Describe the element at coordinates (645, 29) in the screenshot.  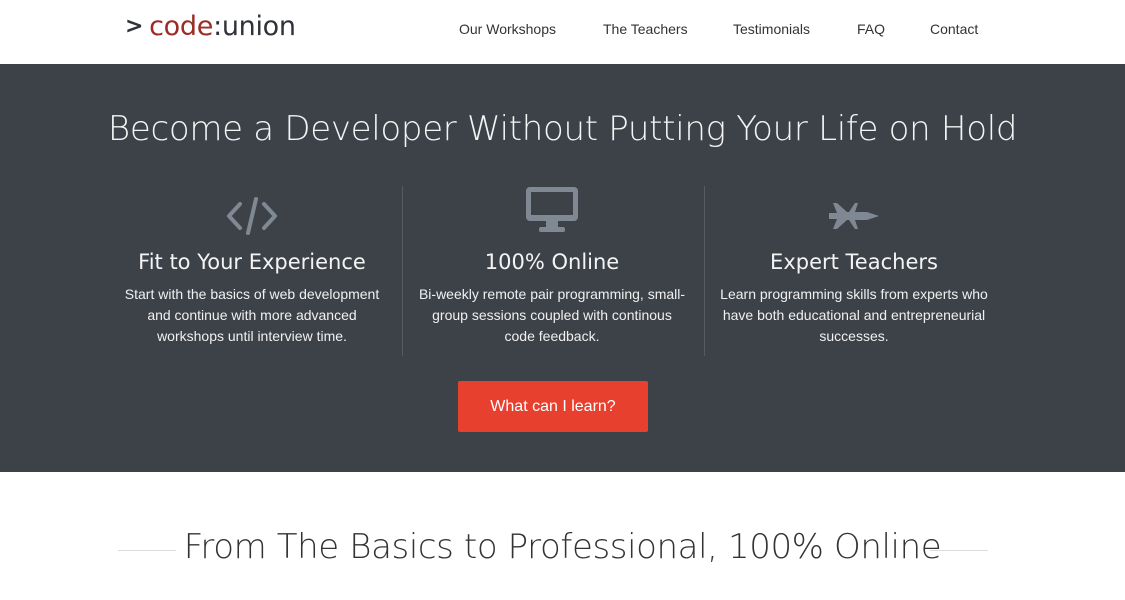
I see `nav-the-teachers: The Teachers` at that location.